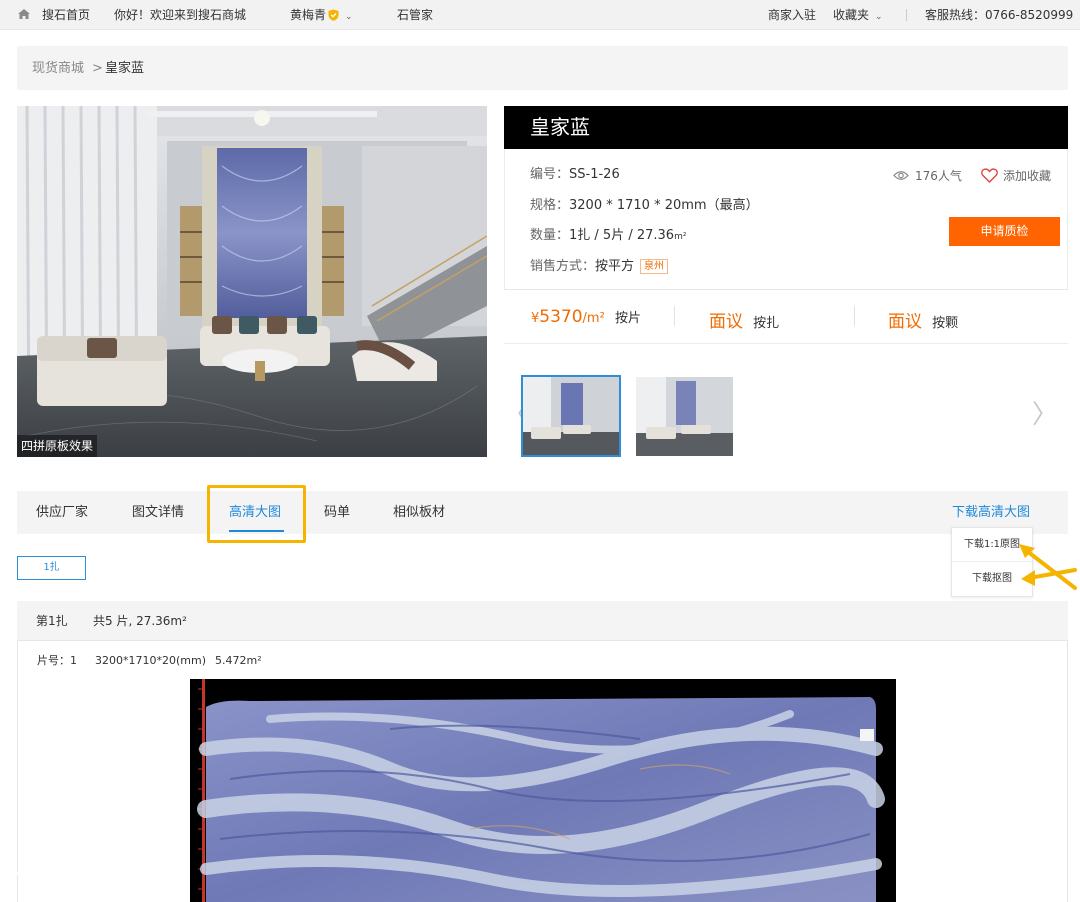  What do you see at coordinates (766, 323) in the screenshot?
I see `price-basis: 按扎` at bounding box center [766, 323].